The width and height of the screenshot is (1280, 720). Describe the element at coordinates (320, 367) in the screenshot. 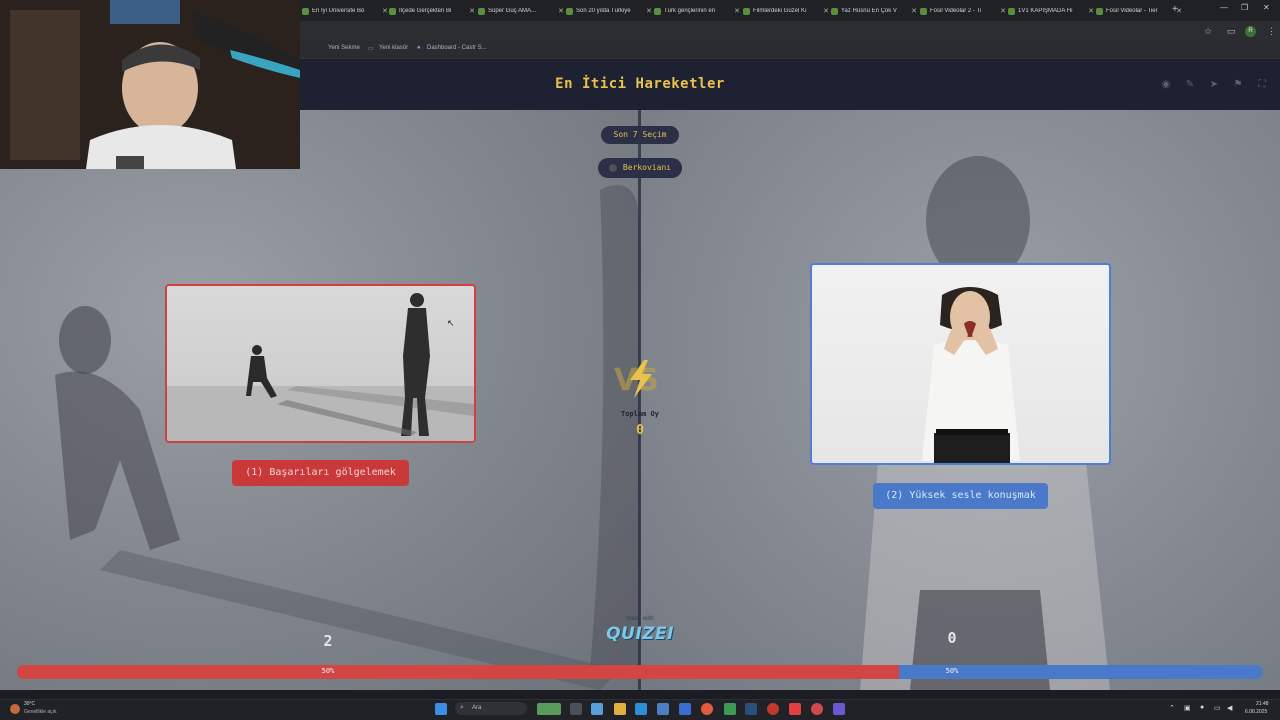

I see `option-1-image: ↖` at that location.